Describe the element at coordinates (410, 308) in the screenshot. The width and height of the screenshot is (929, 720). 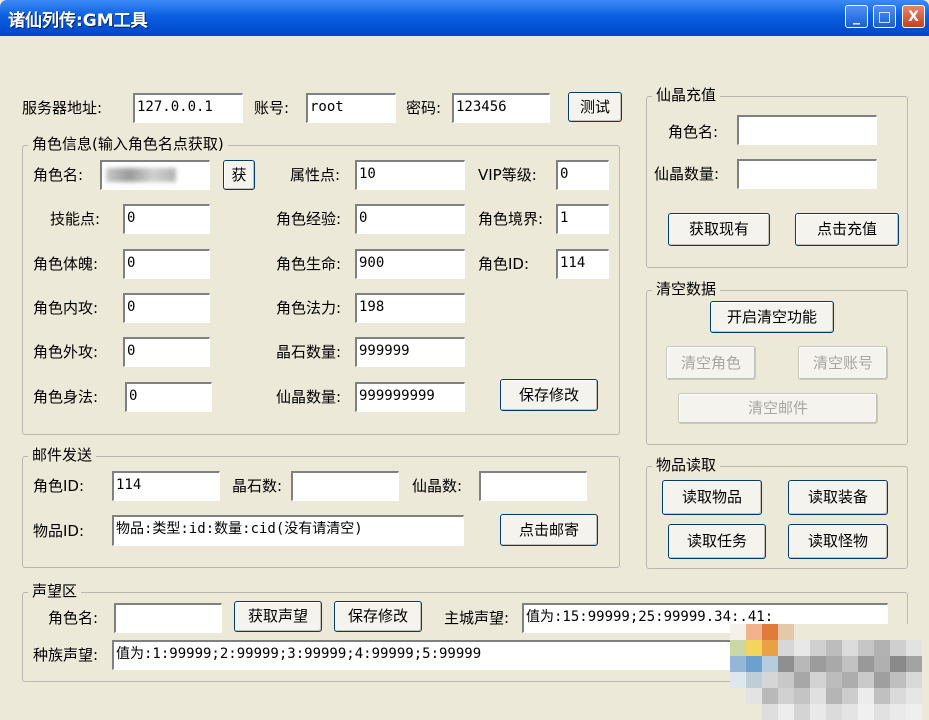
I see `mp-input: 198` at that location.